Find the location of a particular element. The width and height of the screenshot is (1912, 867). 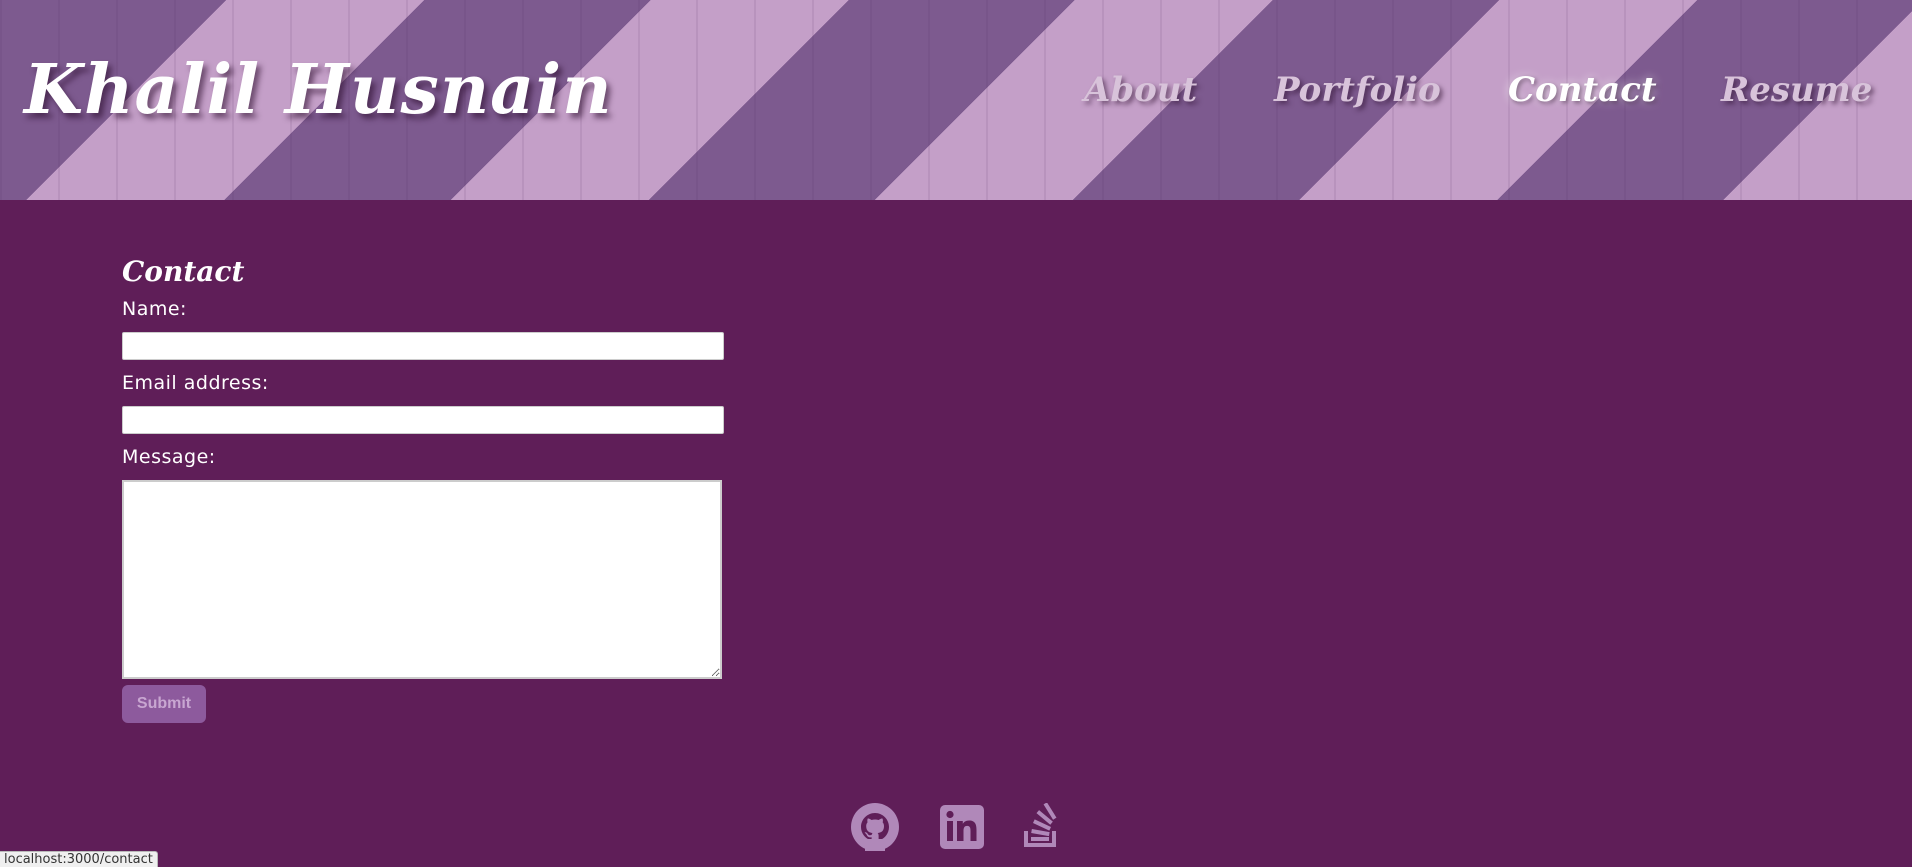

name-input is located at coordinates (423, 346).